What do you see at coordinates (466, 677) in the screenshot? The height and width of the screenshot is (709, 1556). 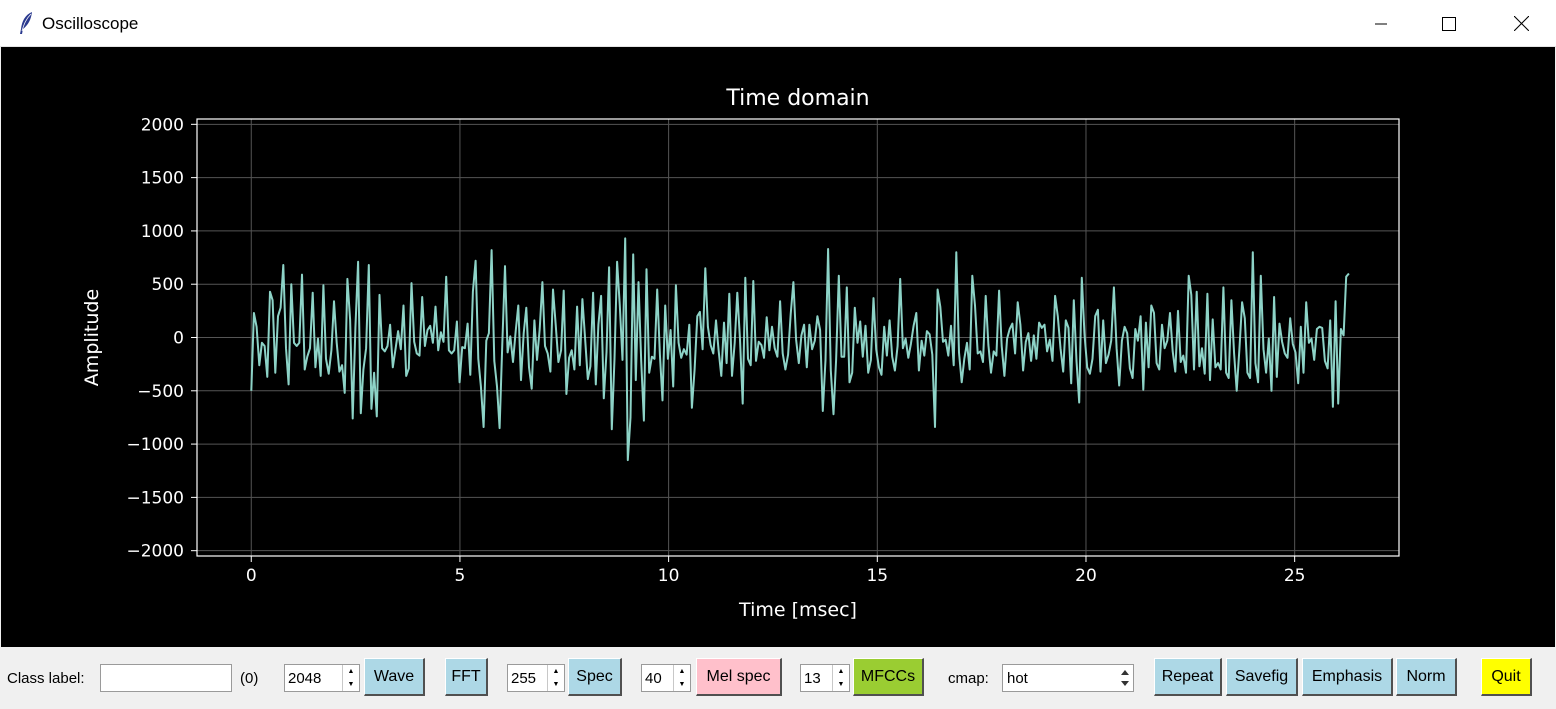 I see `fft-button: FFT` at bounding box center [466, 677].